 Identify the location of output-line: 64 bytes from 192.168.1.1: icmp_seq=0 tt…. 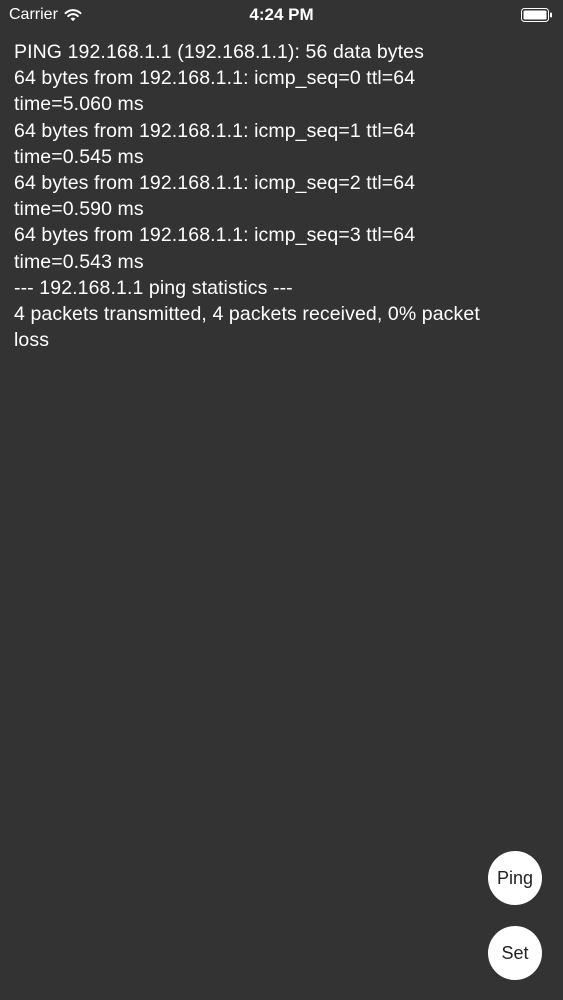
(215, 78).